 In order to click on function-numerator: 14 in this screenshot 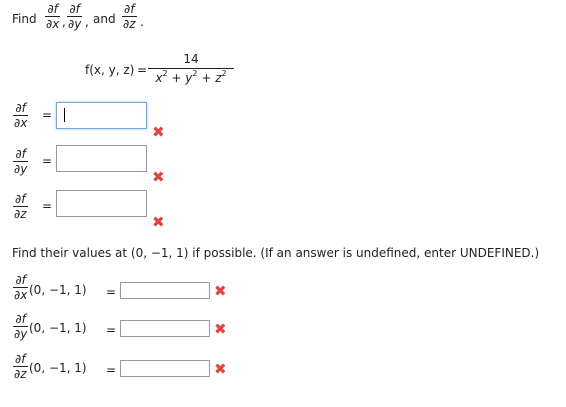, I will do `click(191, 59)`.